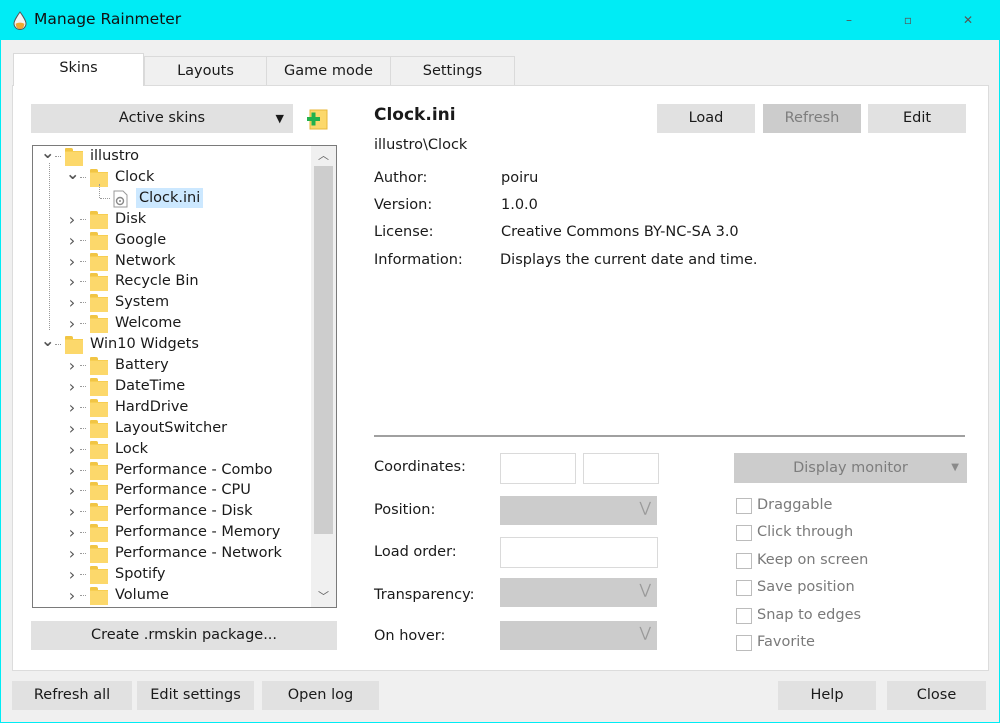 Image resolution: width=1000 pixels, height=723 pixels. Describe the element at coordinates (172, 323) in the screenshot. I see `tree-node-folder: › Welcome` at that location.